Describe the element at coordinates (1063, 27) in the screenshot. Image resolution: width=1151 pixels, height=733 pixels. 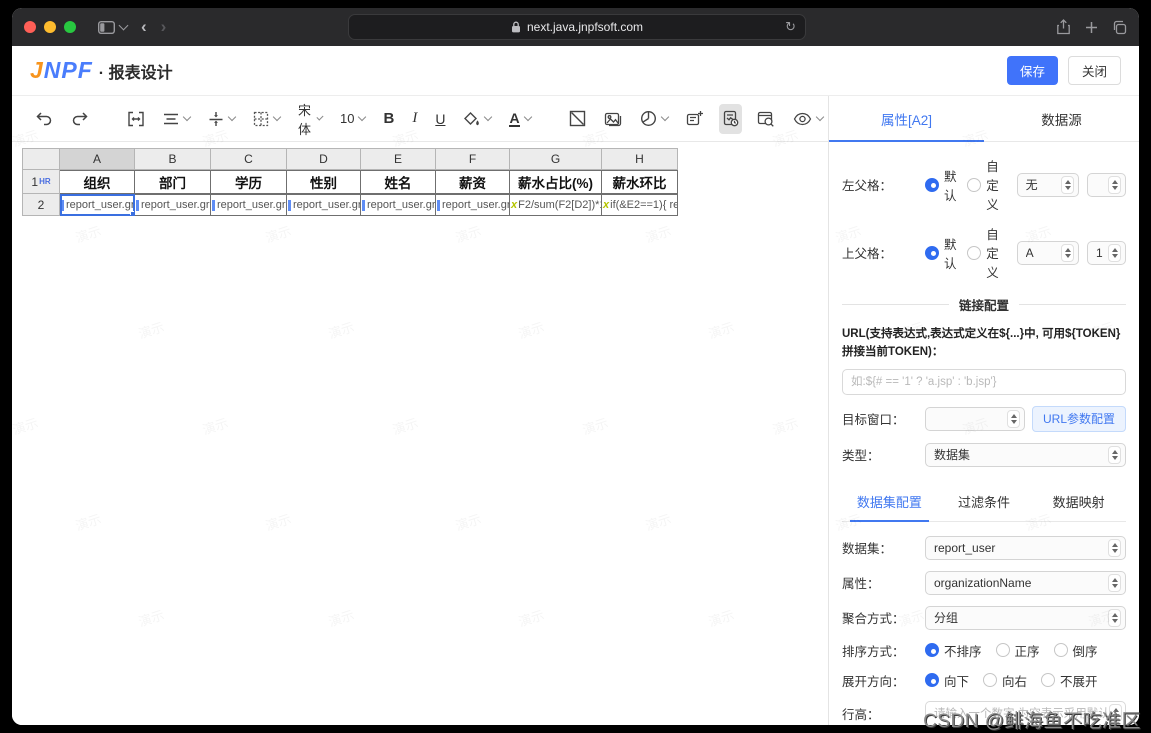
I see `share-icon` at that location.